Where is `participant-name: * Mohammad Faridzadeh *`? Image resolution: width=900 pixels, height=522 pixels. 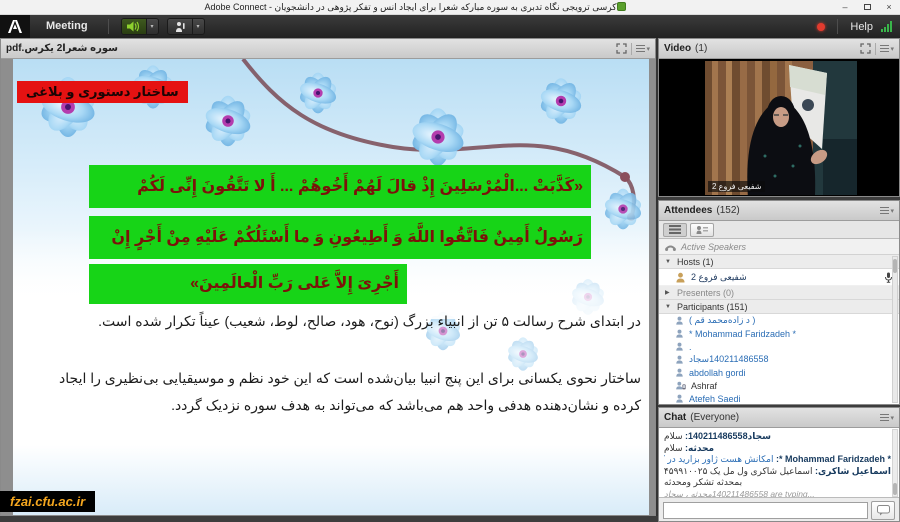 participant-name: * Mohammad Faridzadeh * is located at coordinates (743, 333).